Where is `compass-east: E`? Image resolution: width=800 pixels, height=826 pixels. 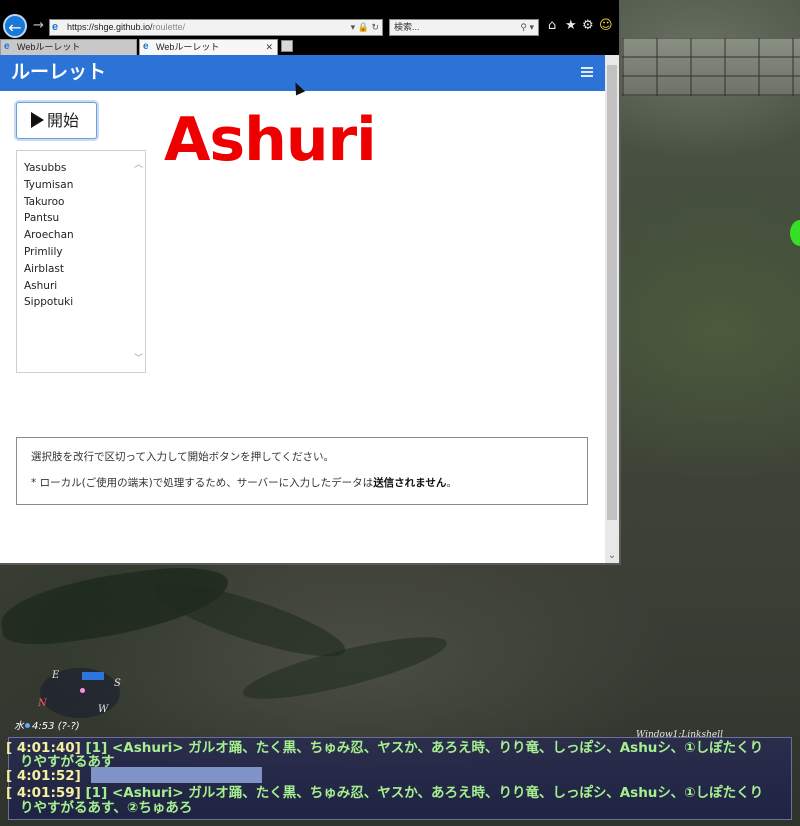 compass-east: E is located at coordinates (56, 675).